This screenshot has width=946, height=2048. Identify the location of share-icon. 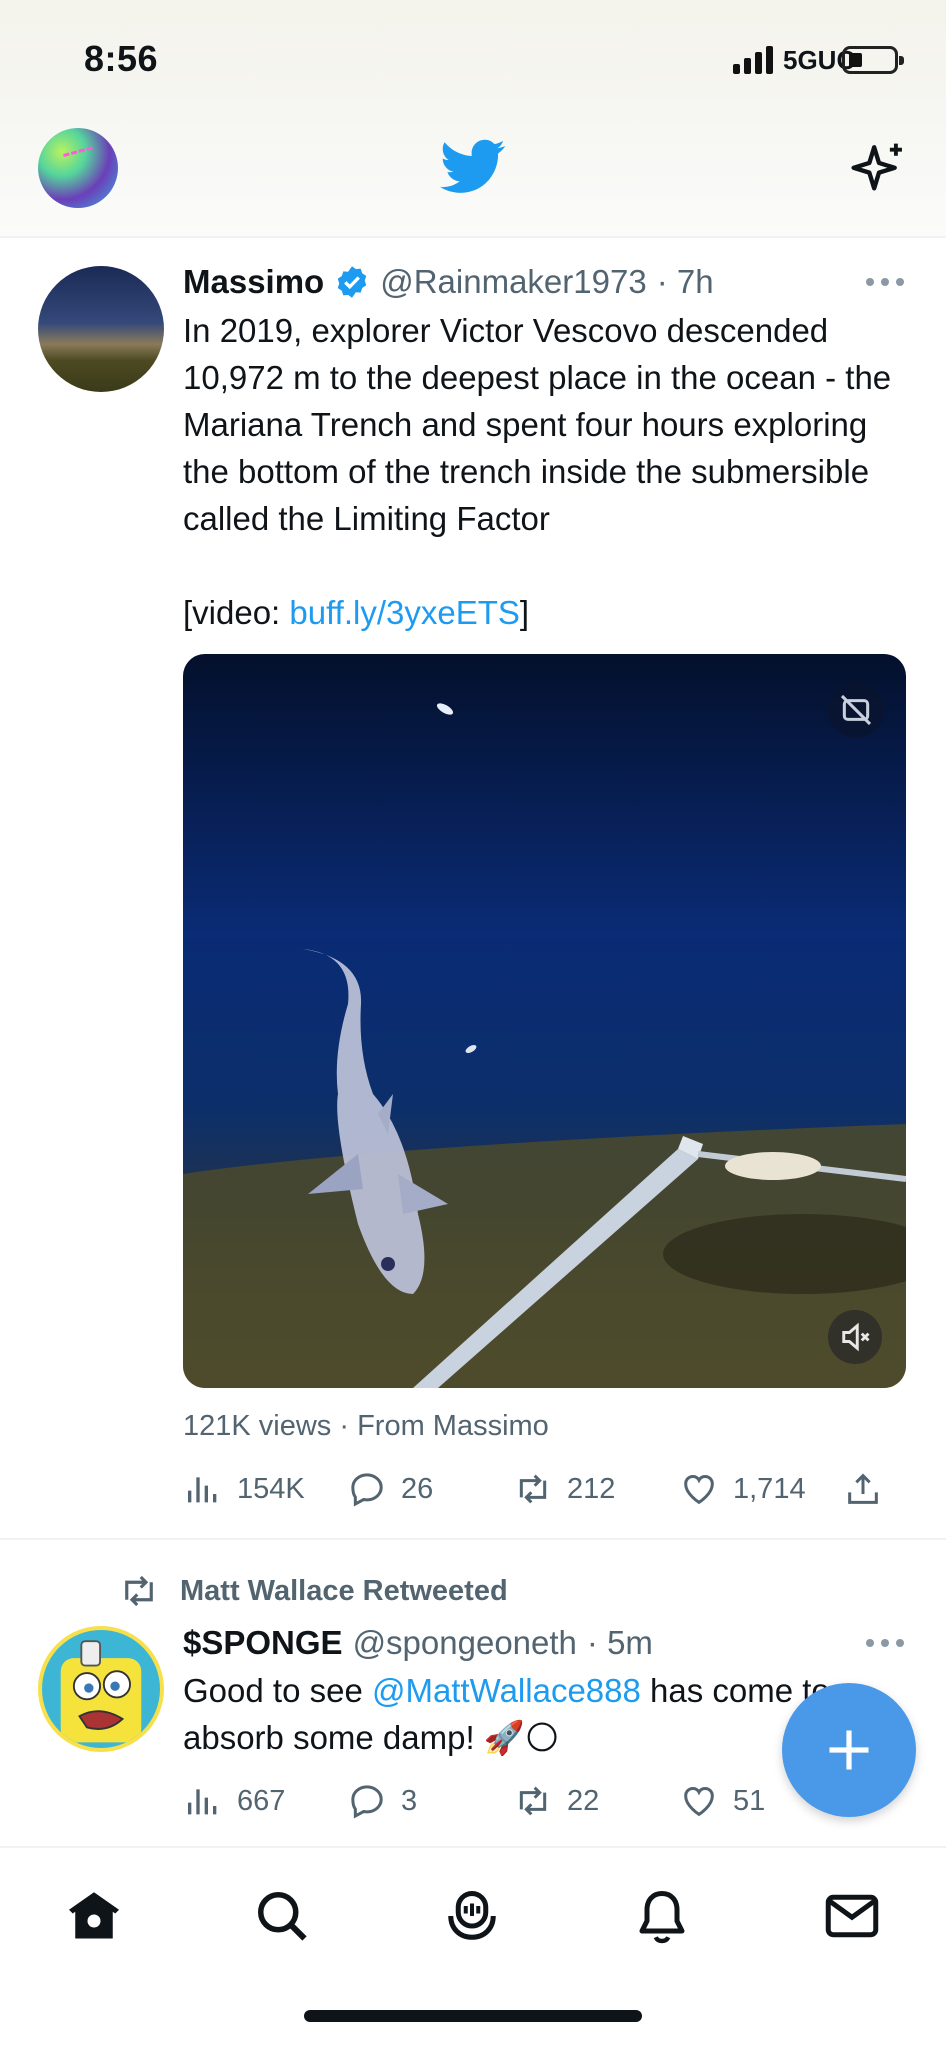
(863, 1488).